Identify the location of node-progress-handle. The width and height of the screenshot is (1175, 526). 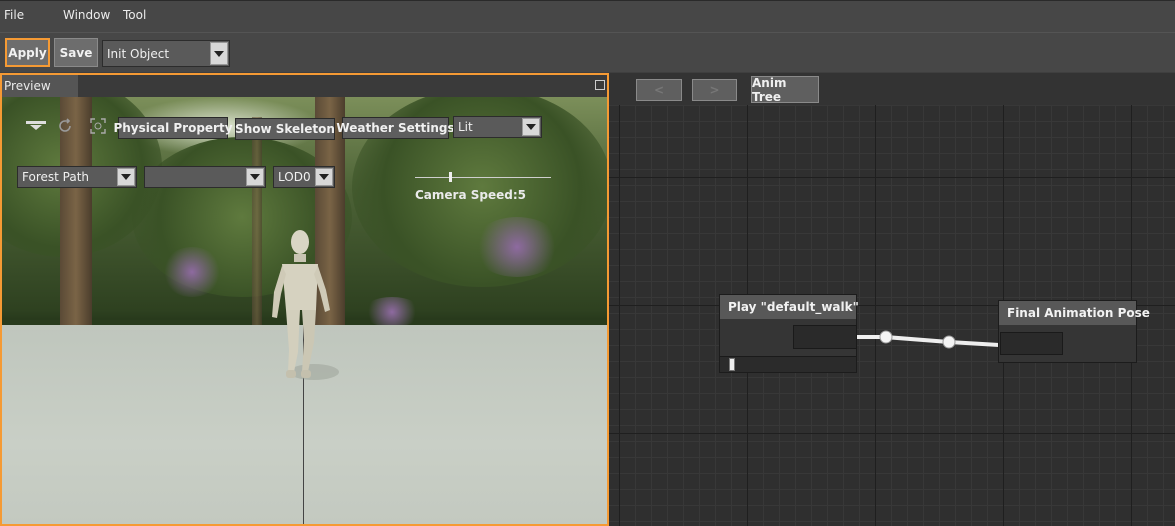
(732, 364).